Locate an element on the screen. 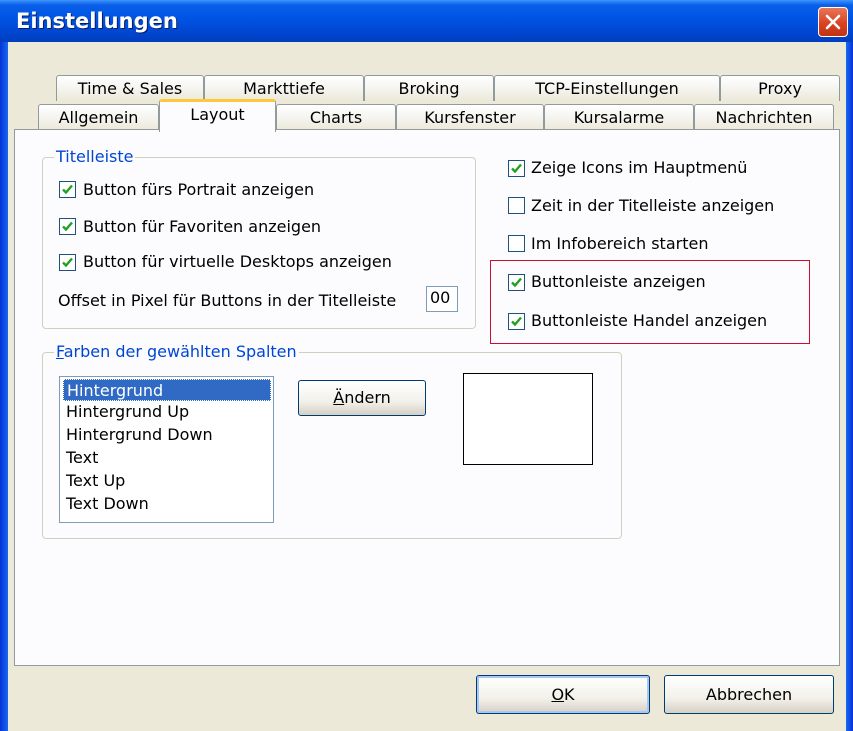 This screenshot has height=731, width=853. tab-charts: Charts is located at coordinates (336, 117).